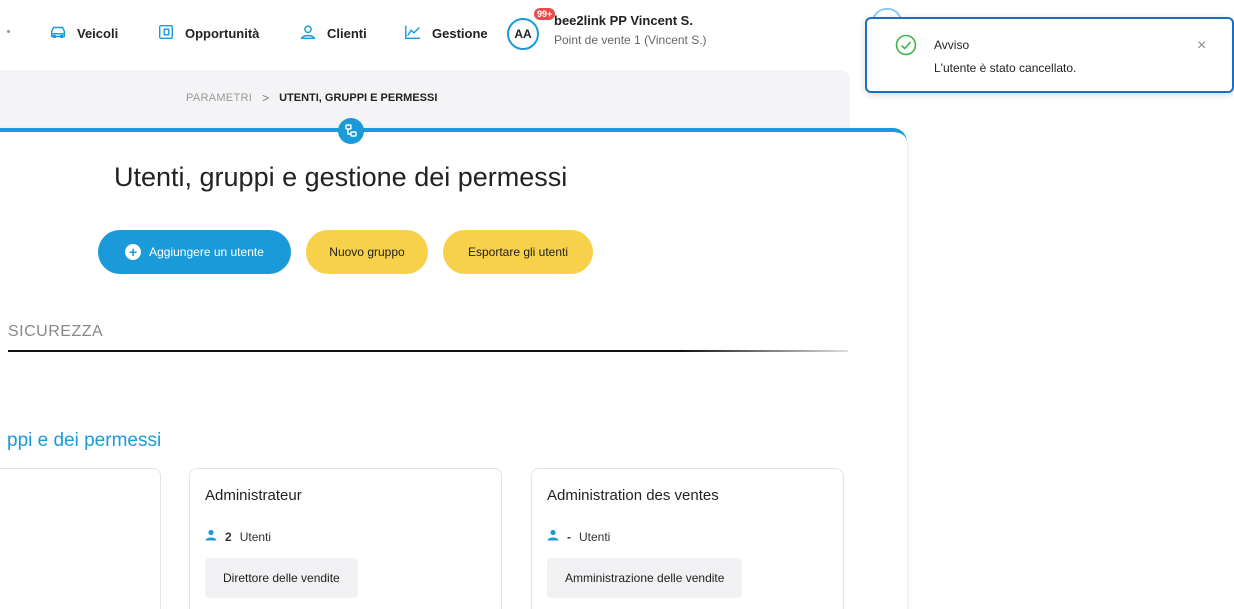  I want to click on document-icon, so click(166, 33).